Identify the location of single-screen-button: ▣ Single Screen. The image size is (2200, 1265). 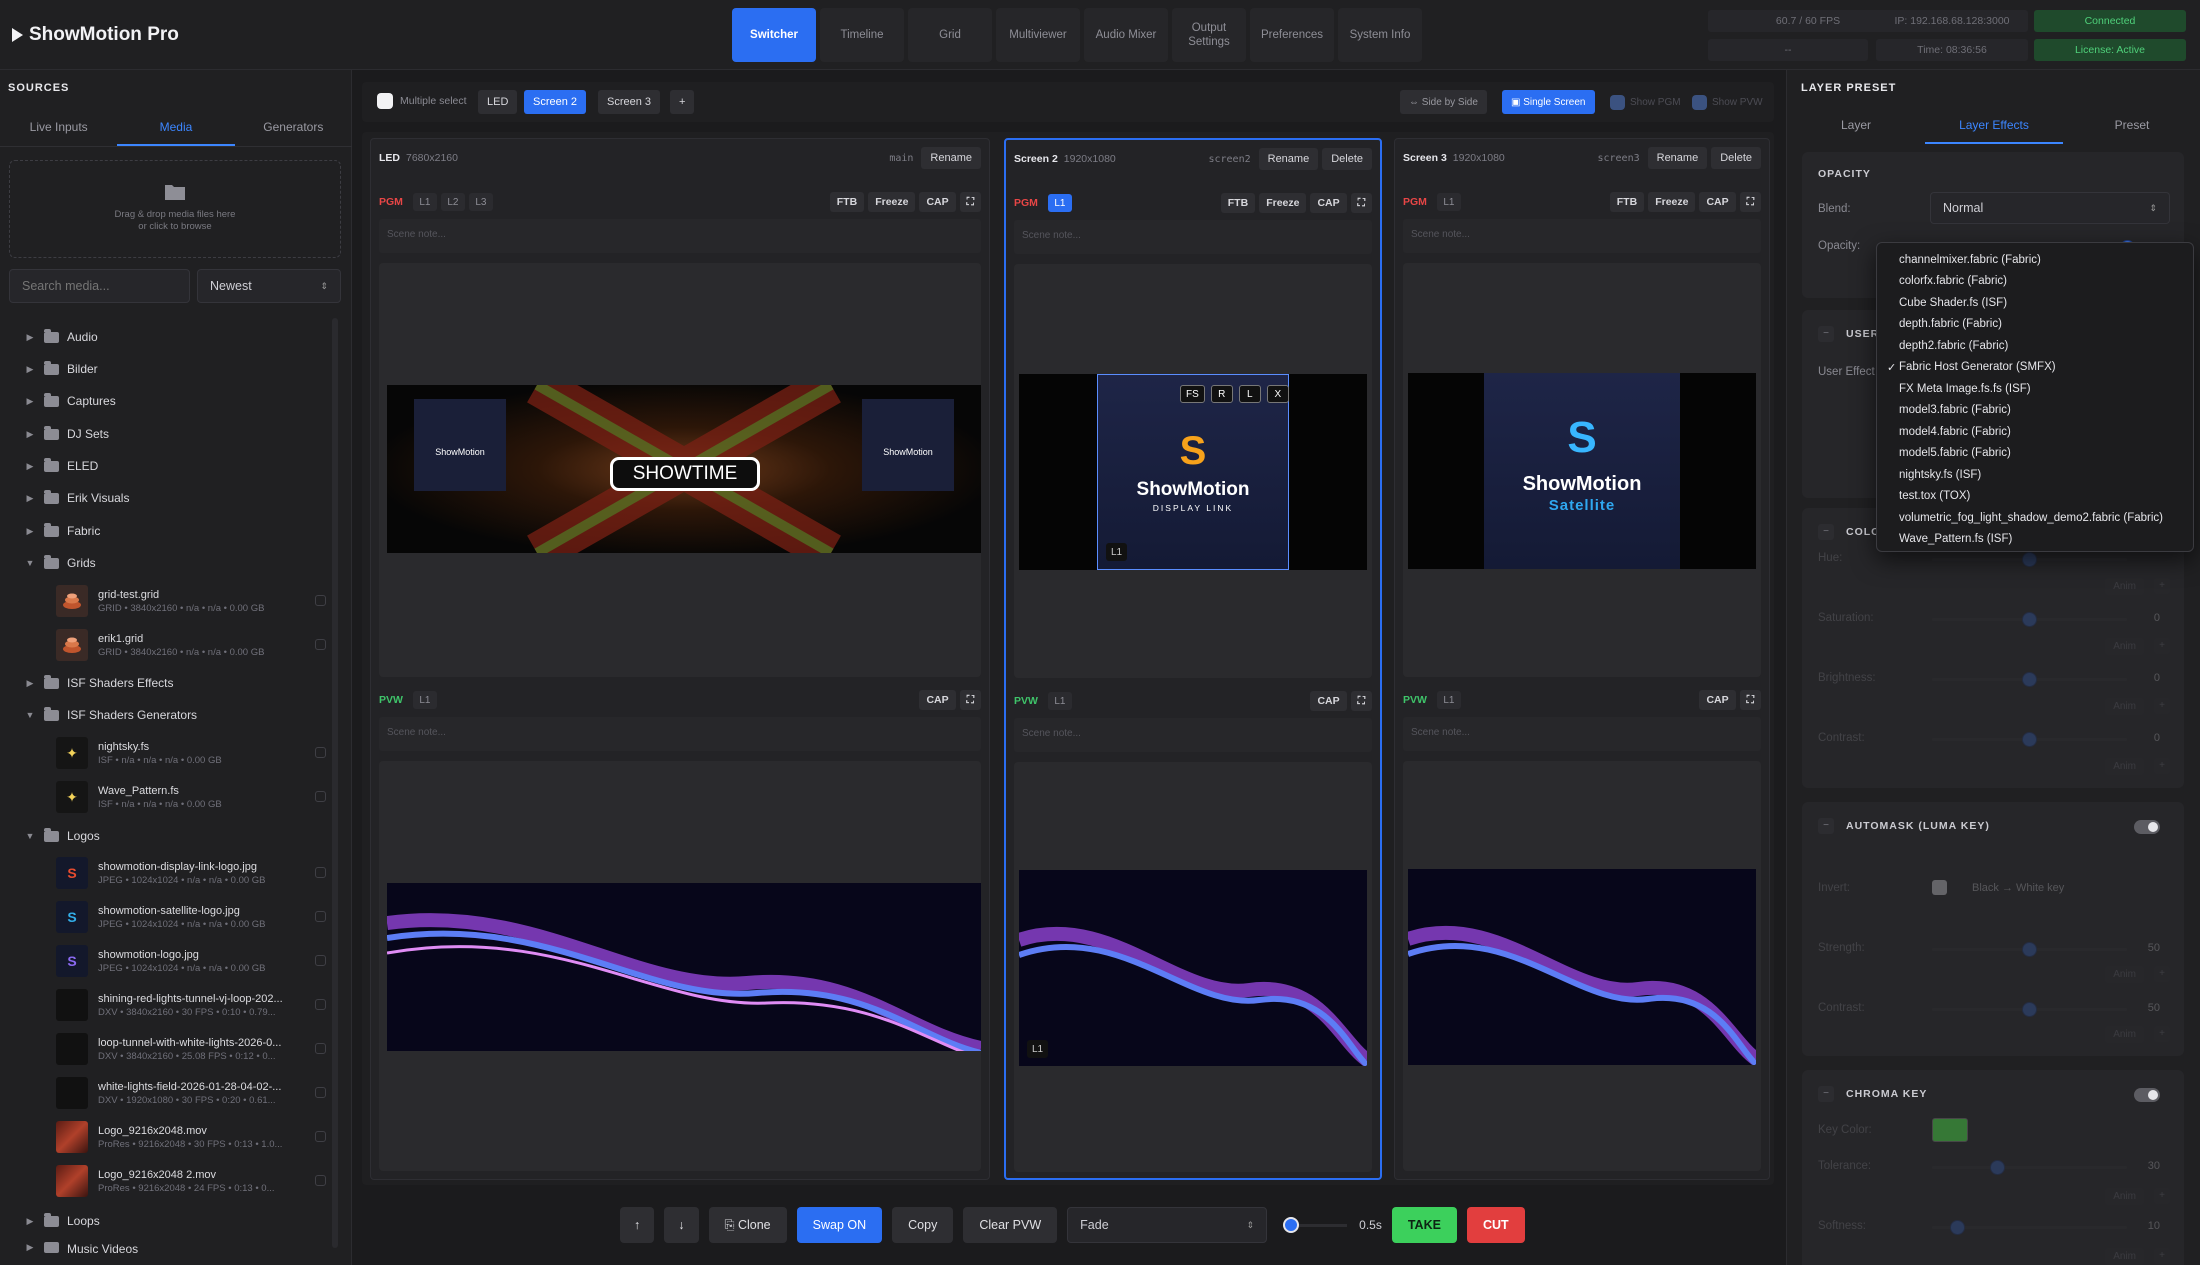
(1548, 102).